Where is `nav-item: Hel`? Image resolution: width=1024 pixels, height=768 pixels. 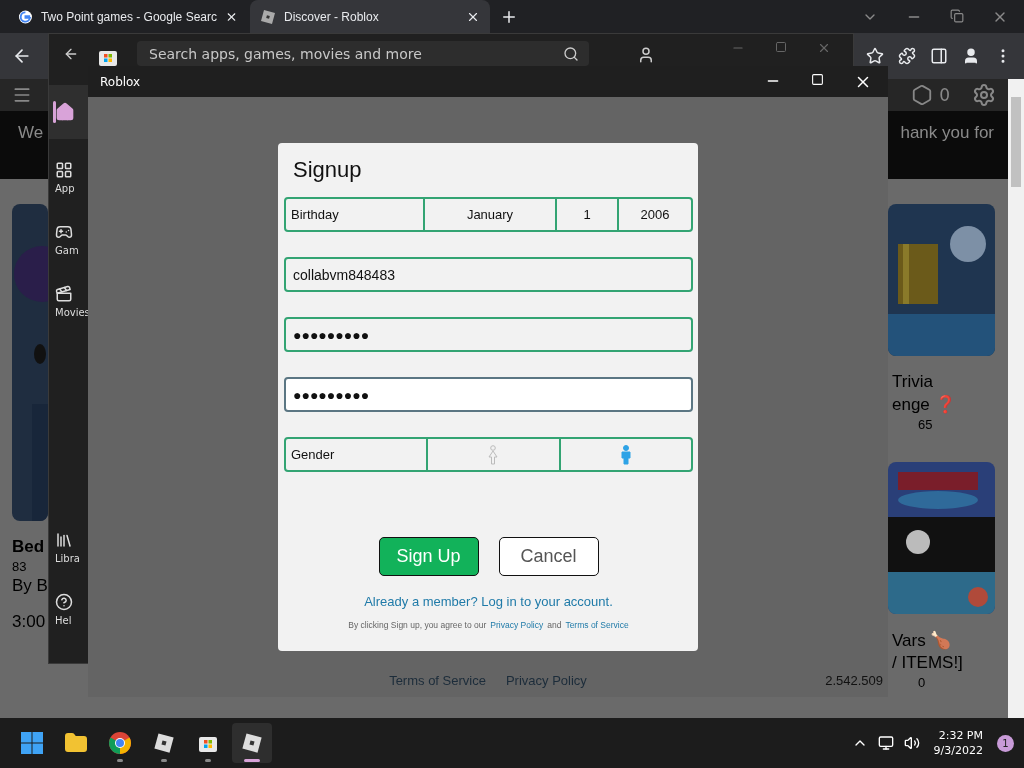 nav-item: Hel is located at coordinates (69, 609).